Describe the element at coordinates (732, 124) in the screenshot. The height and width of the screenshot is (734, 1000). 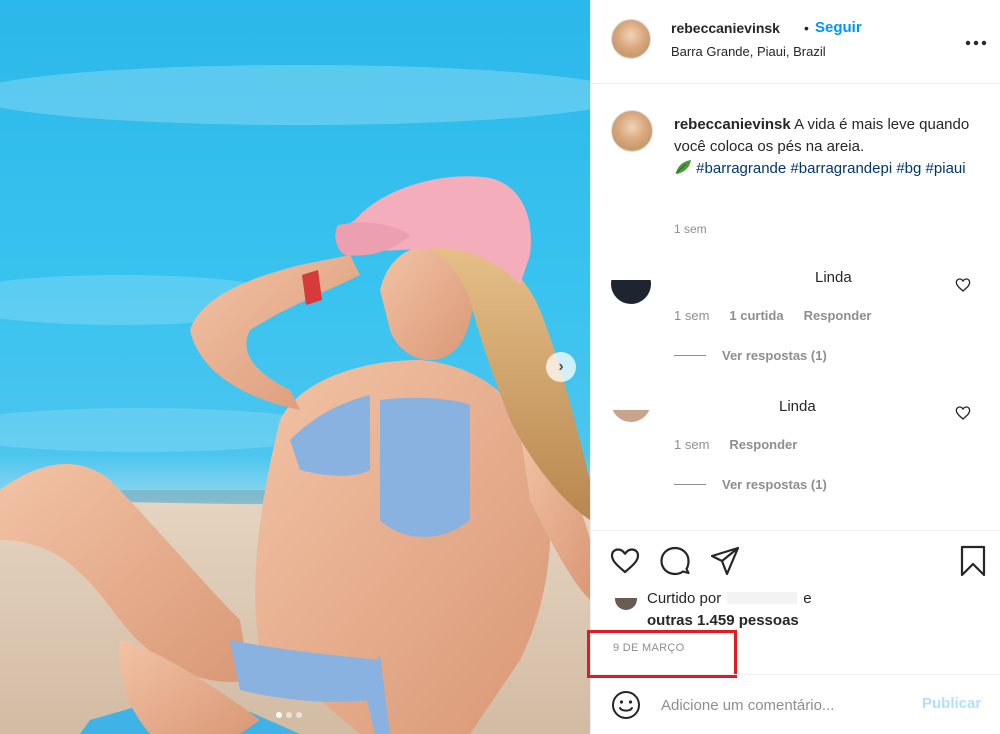
I see `caption-username: rebeccanievinsk` at that location.